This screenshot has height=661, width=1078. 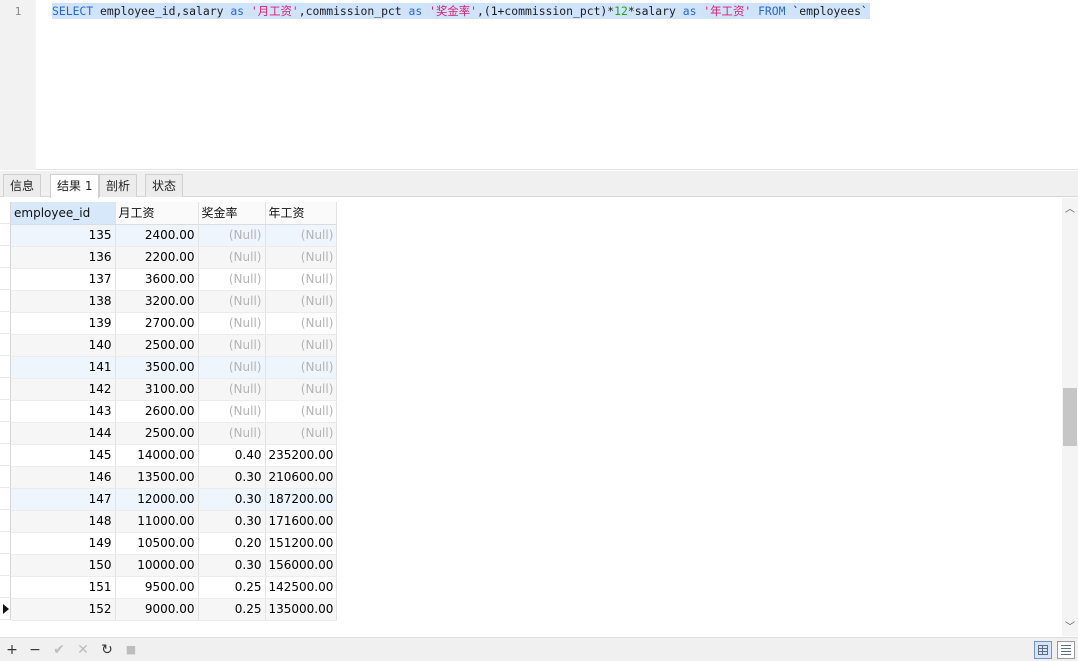 What do you see at coordinates (22, 185) in the screenshot?
I see `tab-info: 信息` at bounding box center [22, 185].